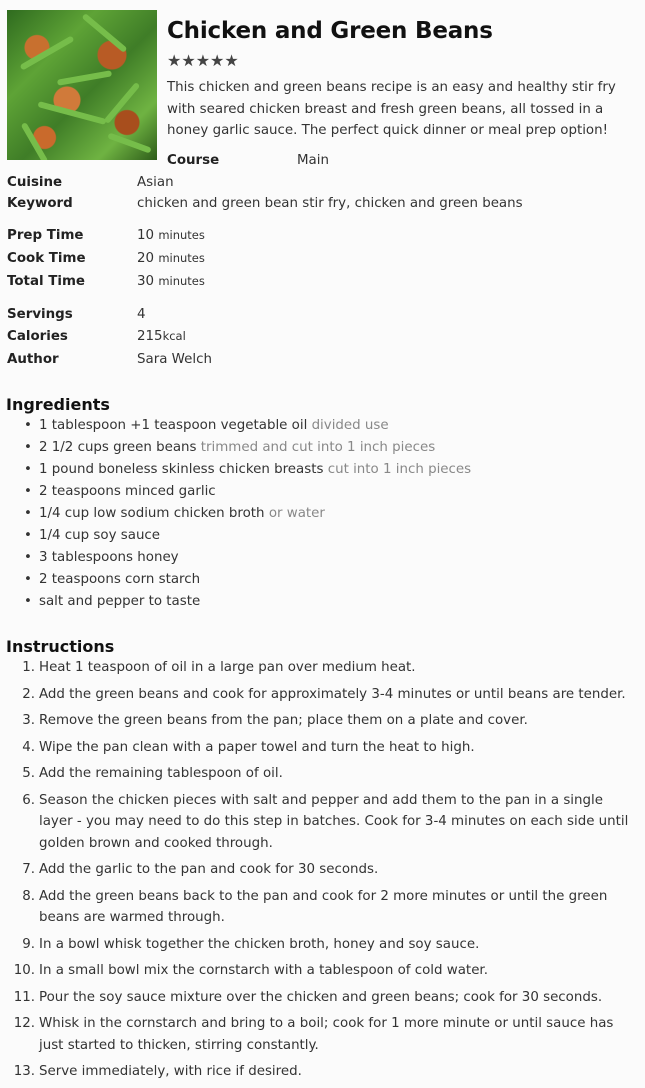 Image resolution: width=645 pixels, height=1088 pixels. I want to click on course-label: Course, so click(193, 160).